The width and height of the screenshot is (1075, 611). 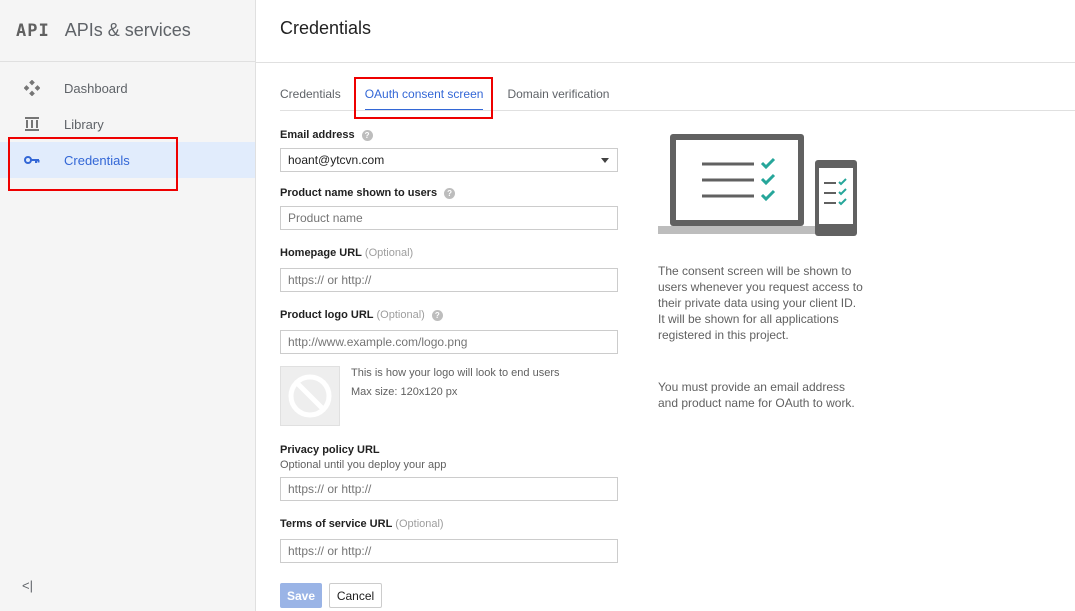 I want to click on terms-url-input: https:// or http://, so click(x=449, y=551).